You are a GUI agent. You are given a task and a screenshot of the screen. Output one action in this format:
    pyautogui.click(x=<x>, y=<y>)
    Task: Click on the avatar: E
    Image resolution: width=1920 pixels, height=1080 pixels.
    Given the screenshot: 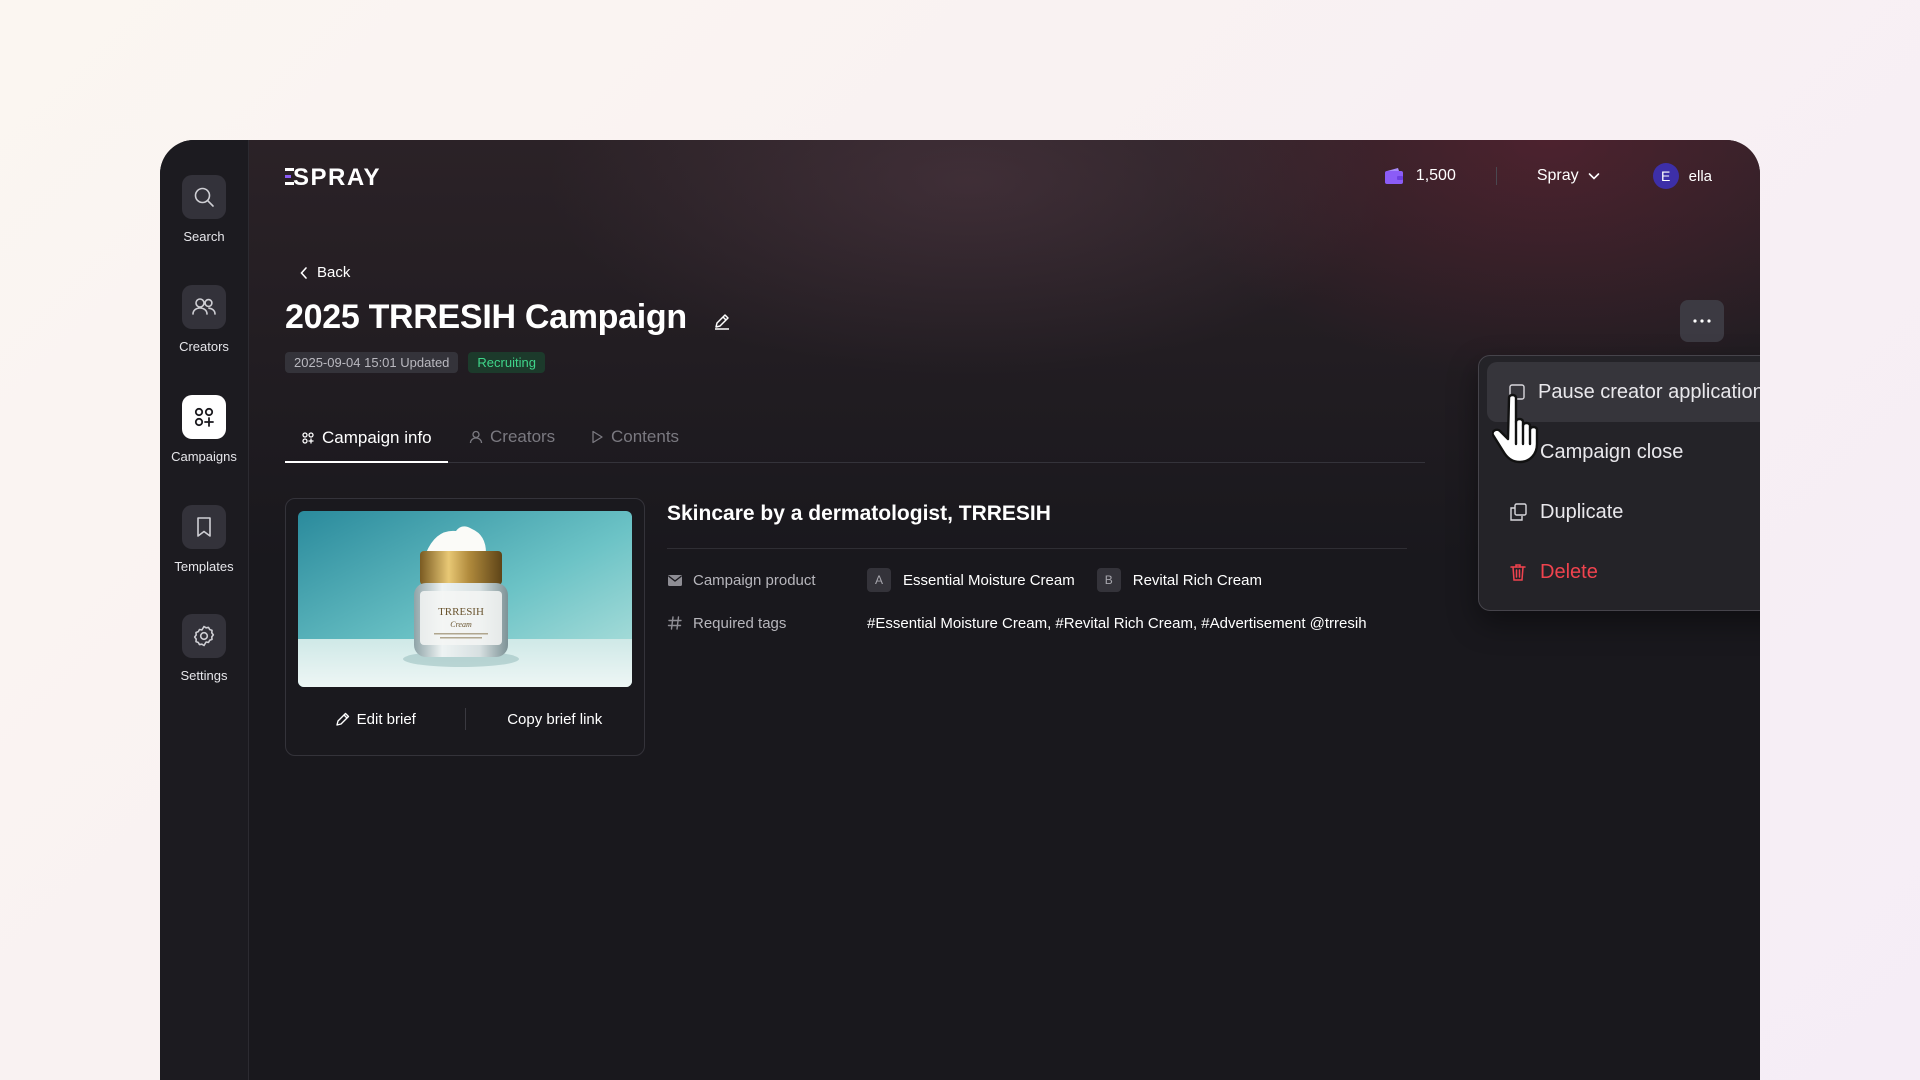 What is the action you would take?
    pyautogui.click(x=1665, y=176)
    